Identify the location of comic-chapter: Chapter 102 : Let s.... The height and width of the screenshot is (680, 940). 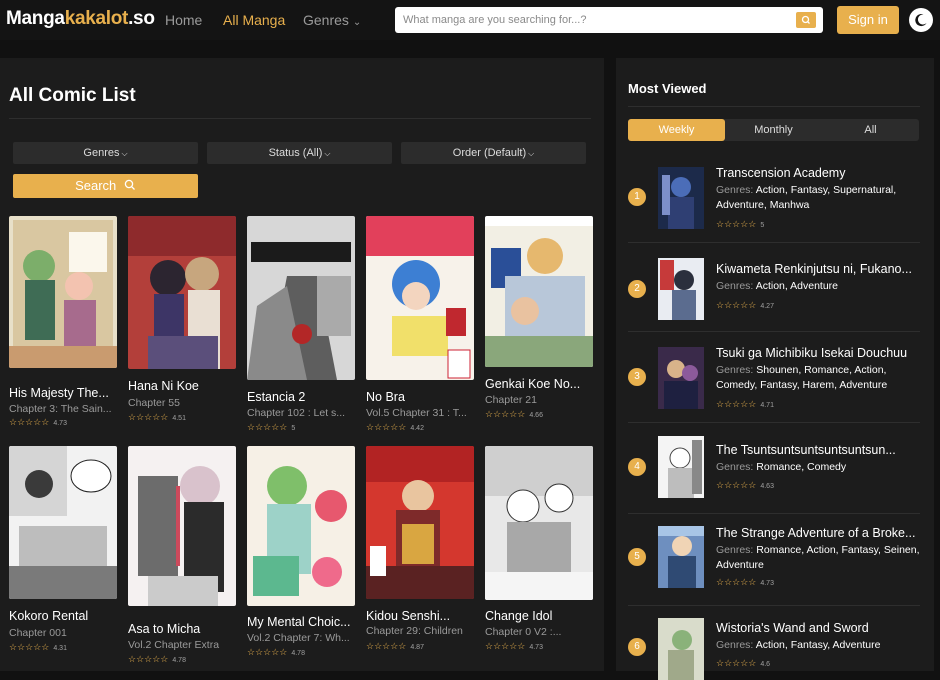
(302, 413).